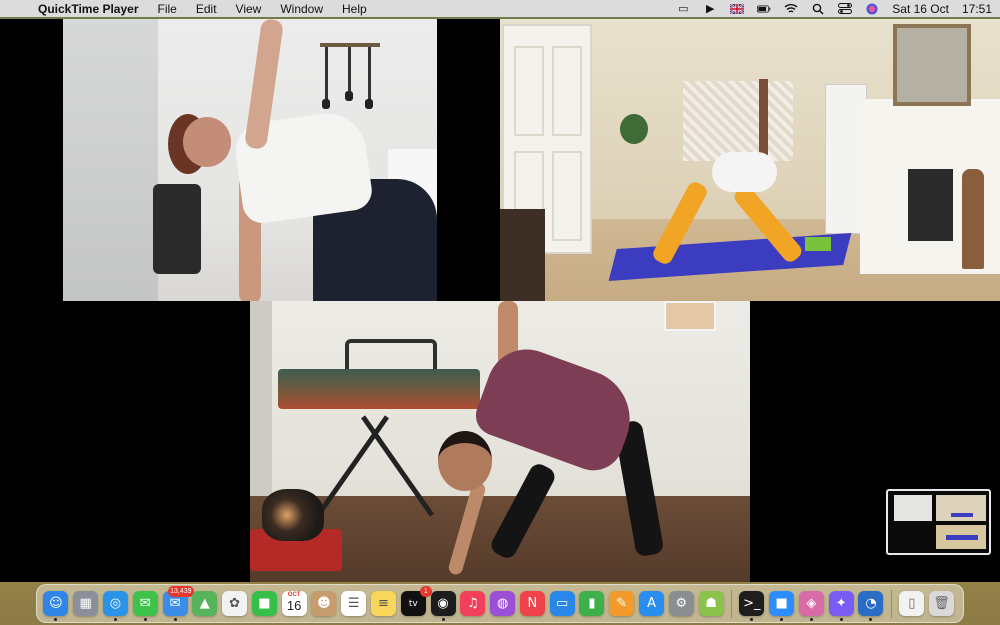 This screenshot has width=1000, height=625. I want to click on dock-android-file-transfer-icon: ☗, so click(711, 603).